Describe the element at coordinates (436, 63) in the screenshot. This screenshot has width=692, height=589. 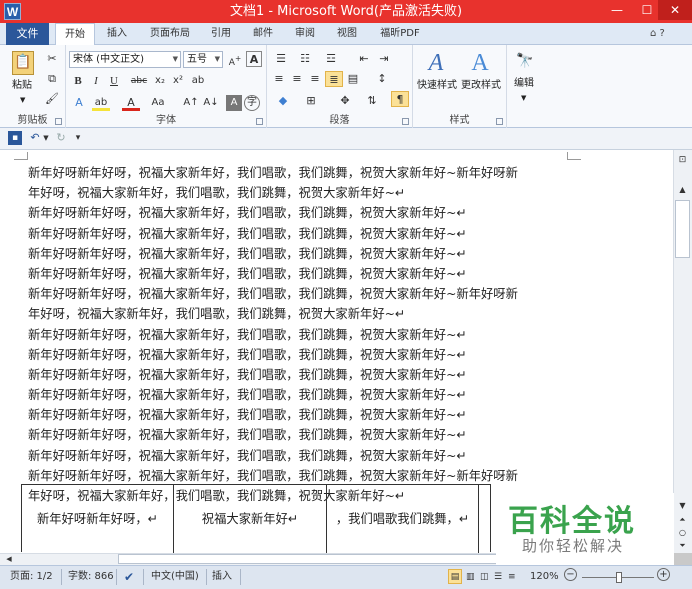
I see `quick-styles-icon: A` at that location.